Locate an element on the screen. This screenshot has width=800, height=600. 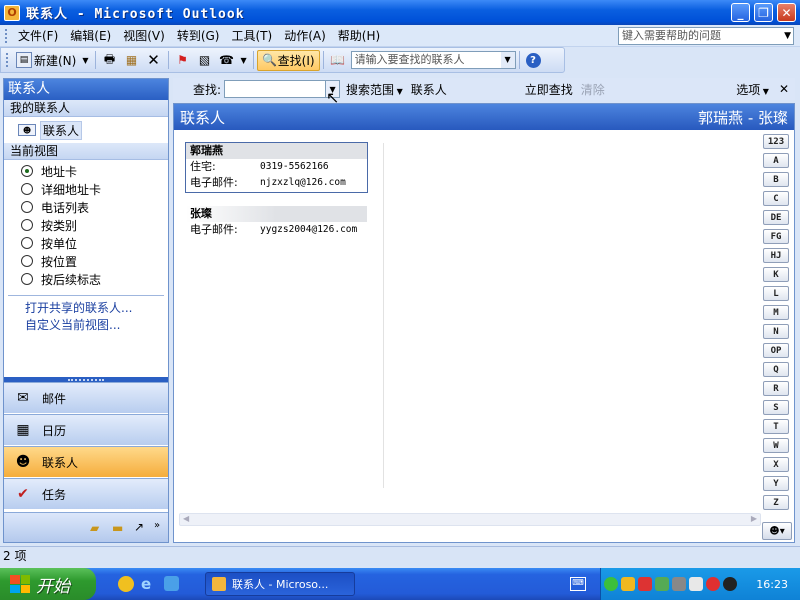
find-input: ▼ is located at coordinates (282, 89).